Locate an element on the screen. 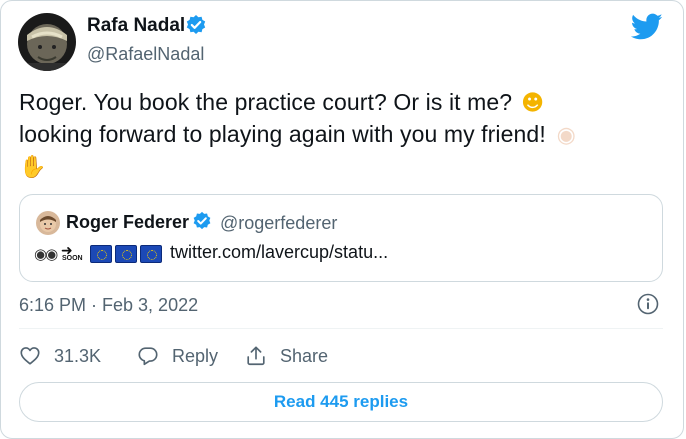  flexed-biceps-icon: ◉ is located at coordinates (566, 135).